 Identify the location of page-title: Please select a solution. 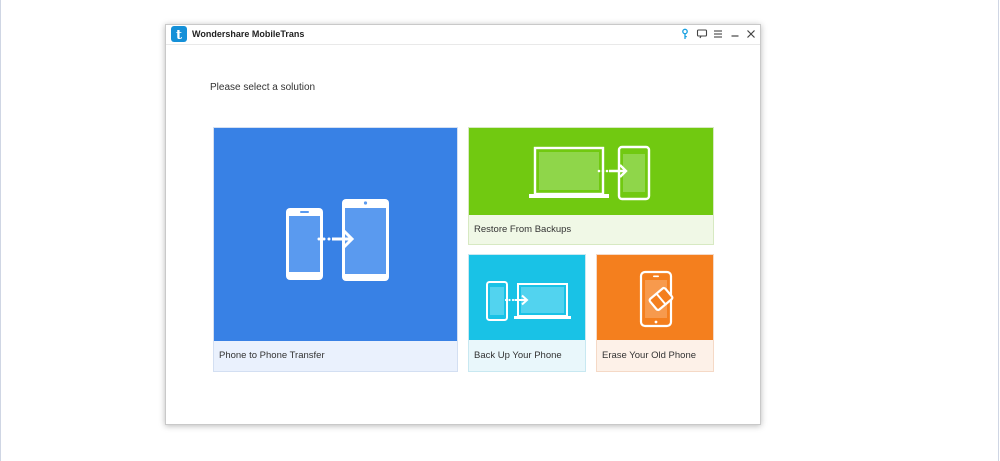
(263, 87).